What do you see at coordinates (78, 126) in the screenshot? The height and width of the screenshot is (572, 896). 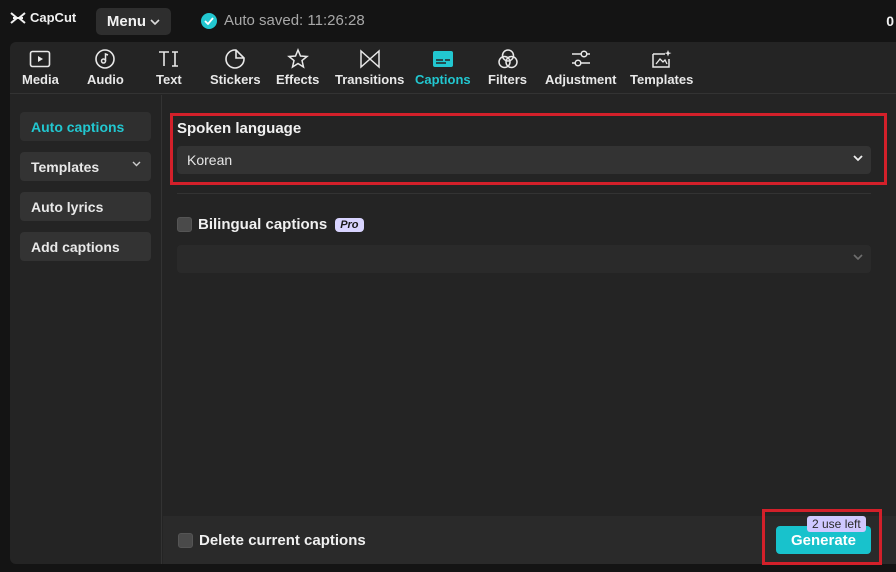 I see `sidebar-item-label: Auto captions` at bounding box center [78, 126].